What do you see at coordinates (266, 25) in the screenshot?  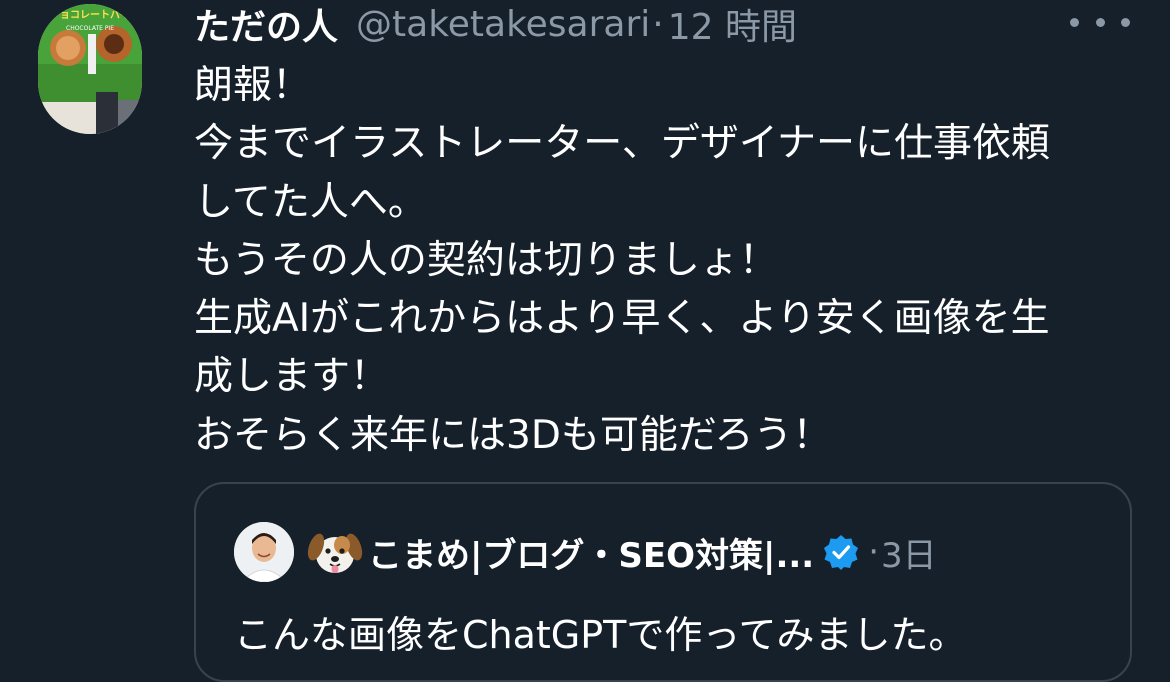 I see `author-display-name: ただの人` at bounding box center [266, 25].